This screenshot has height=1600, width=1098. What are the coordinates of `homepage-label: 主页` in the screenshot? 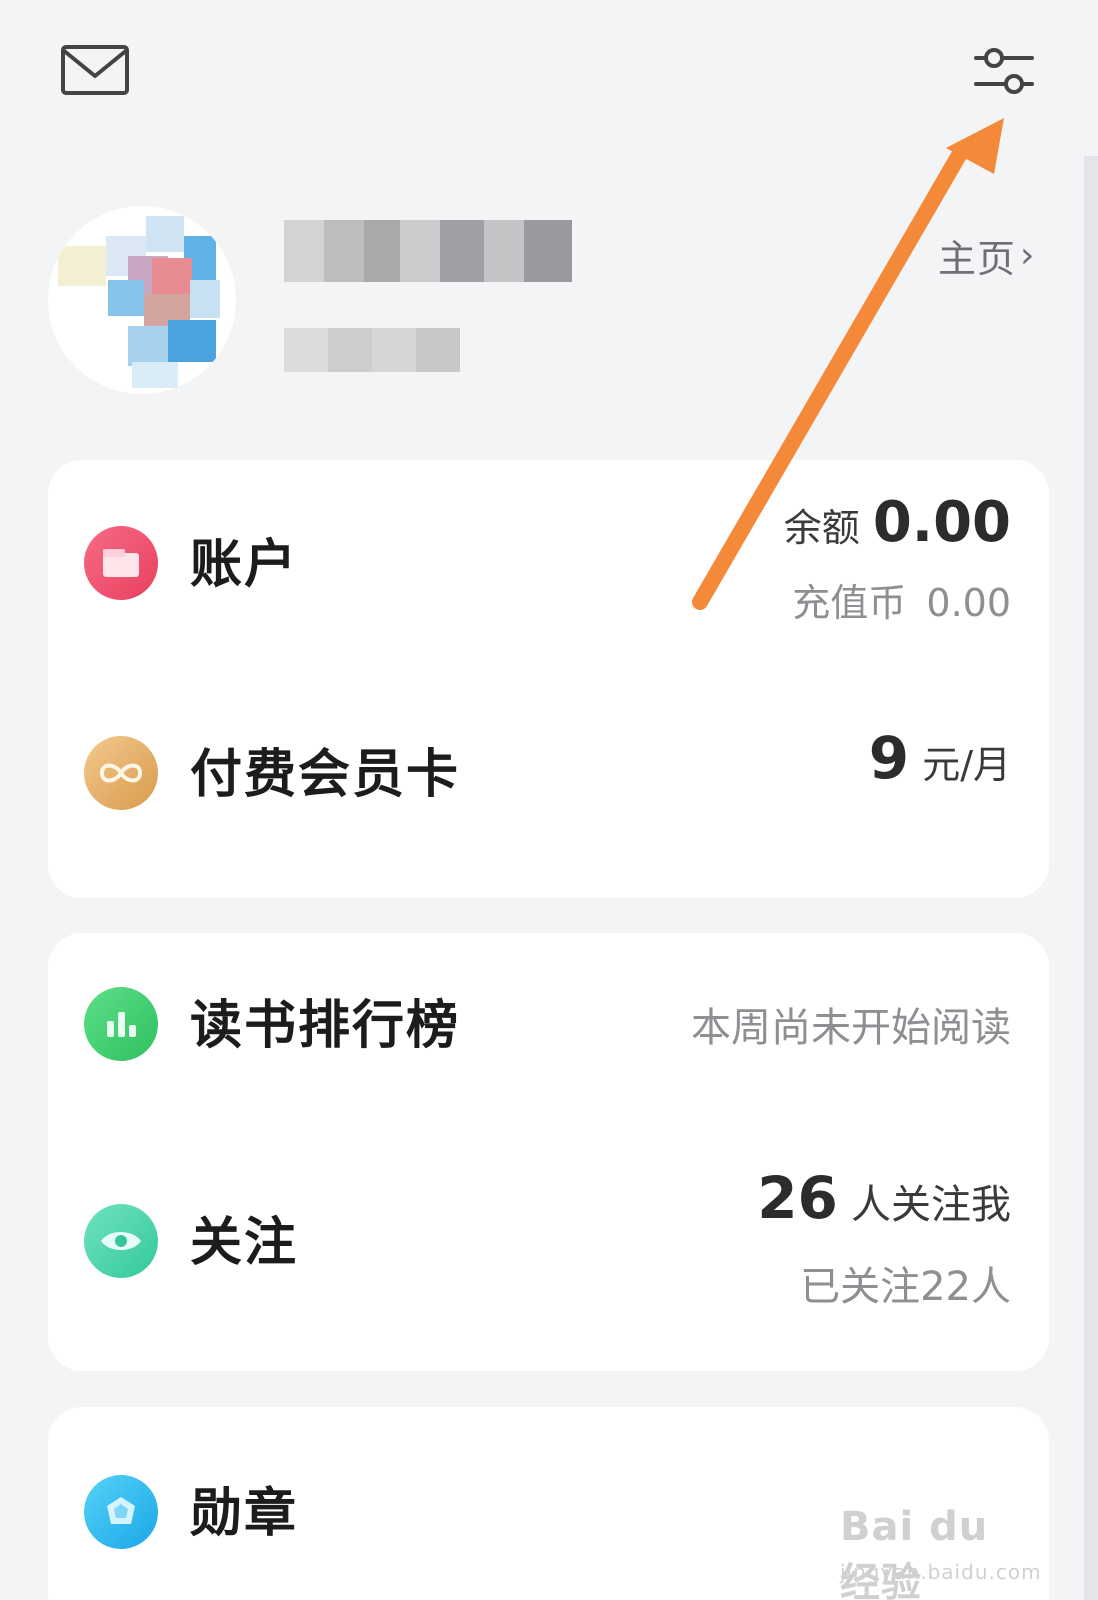 It's located at (977, 259).